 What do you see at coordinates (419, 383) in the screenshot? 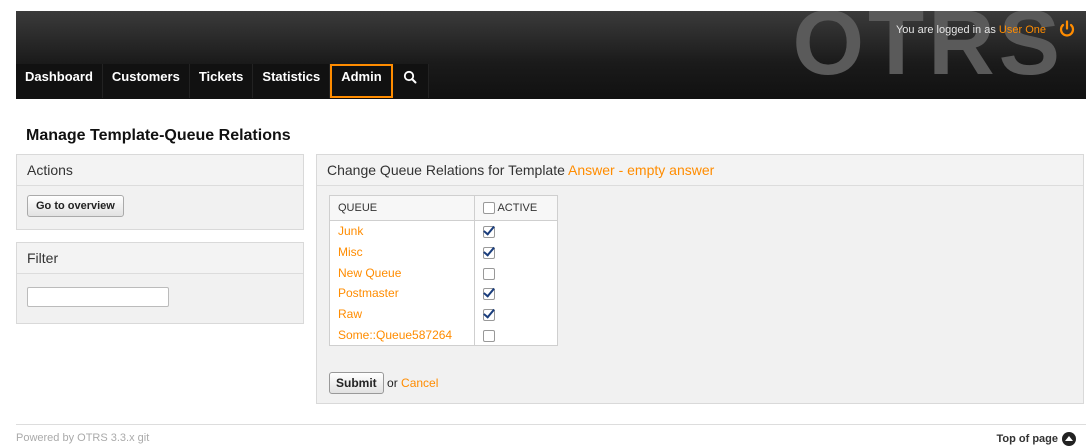
I see `cancel-link: Cancel` at bounding box center [419, 383].